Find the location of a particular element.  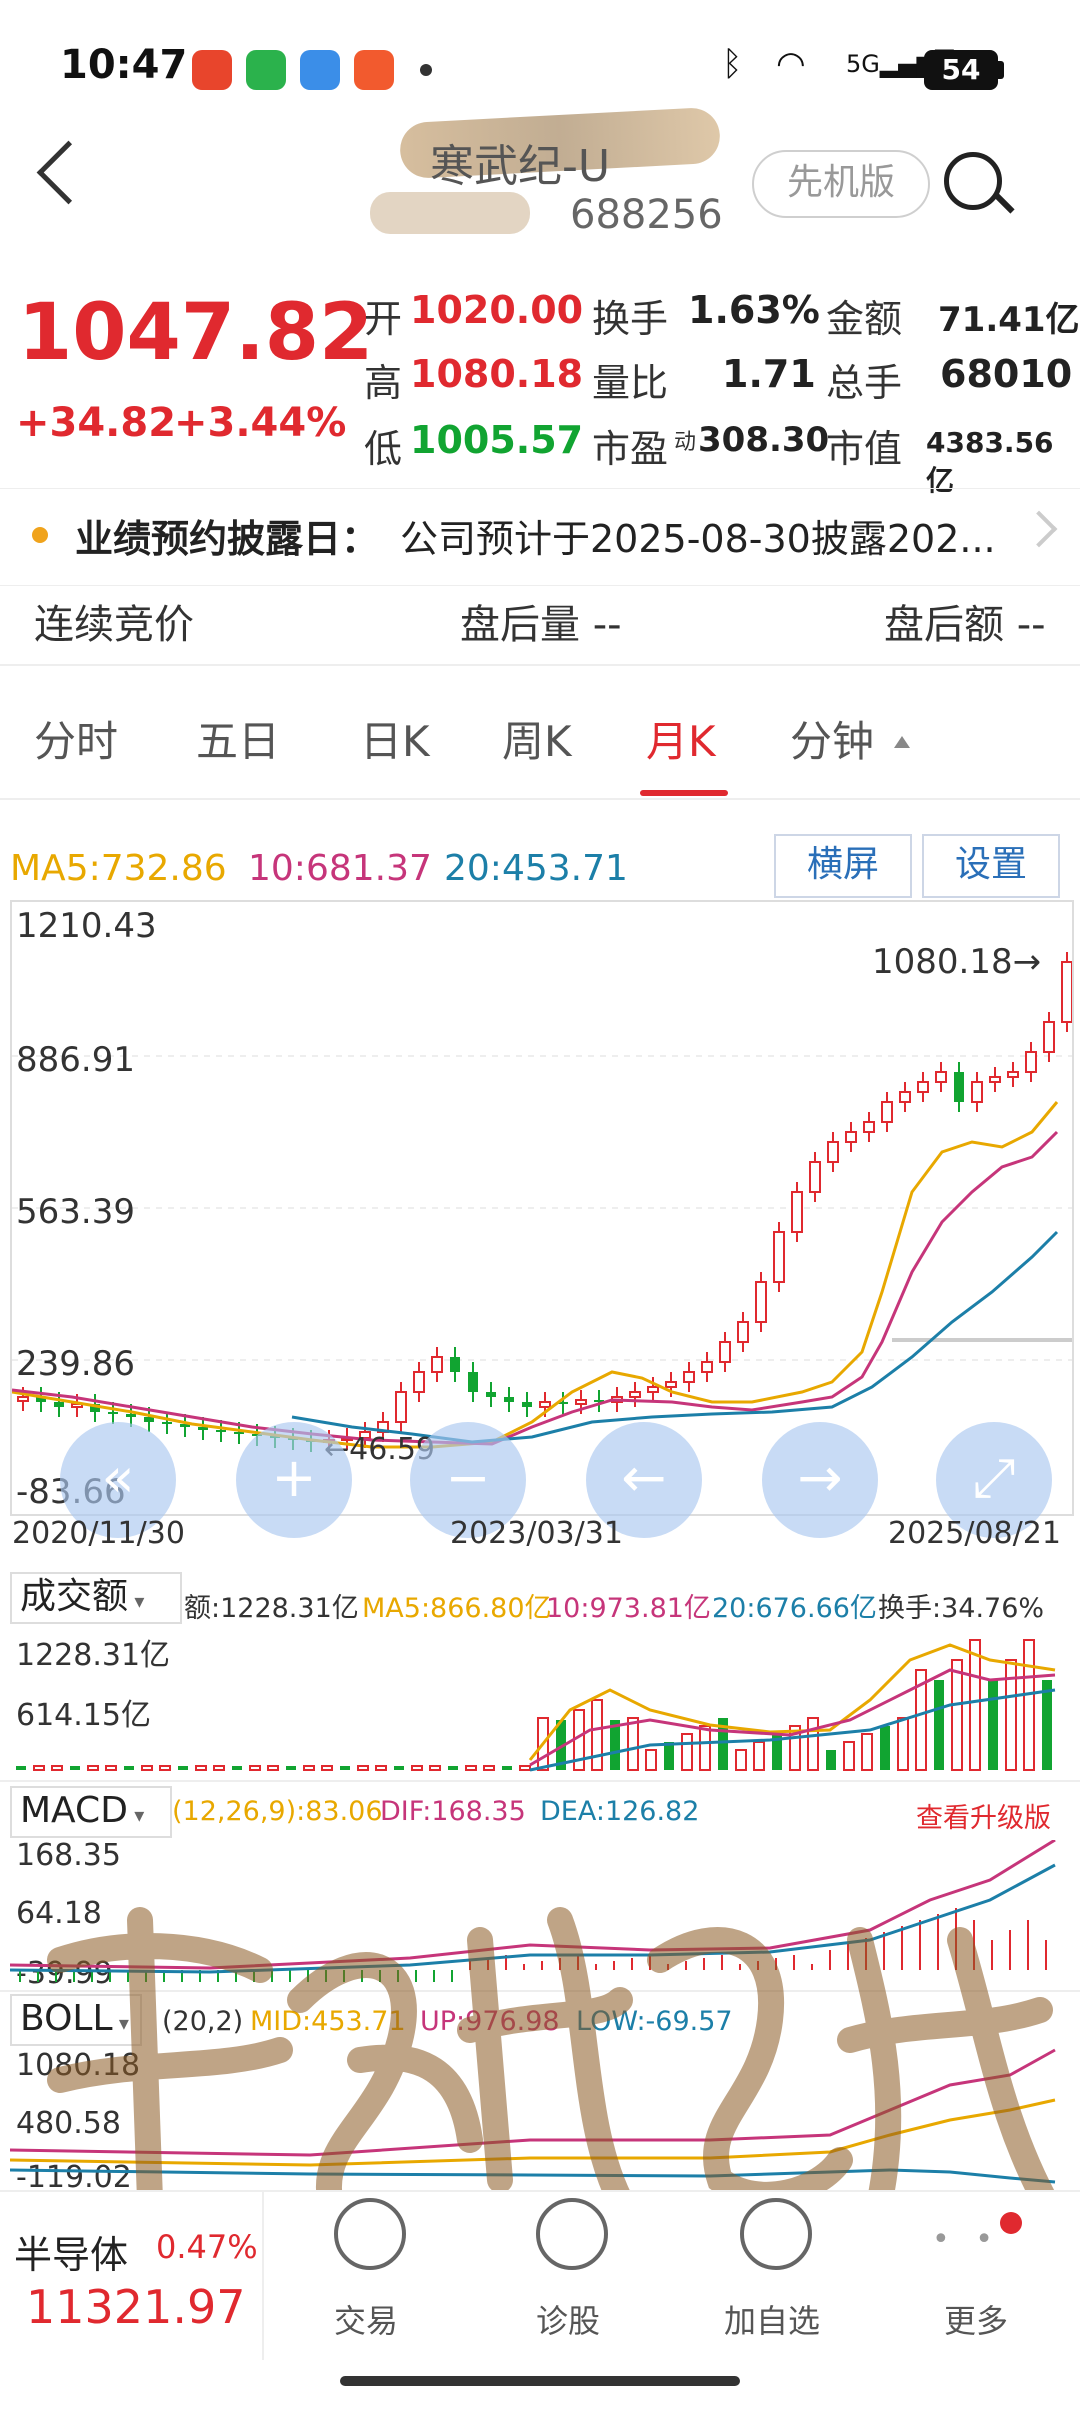

boll-params: (20,2) is located at coordinates (203, 2021).